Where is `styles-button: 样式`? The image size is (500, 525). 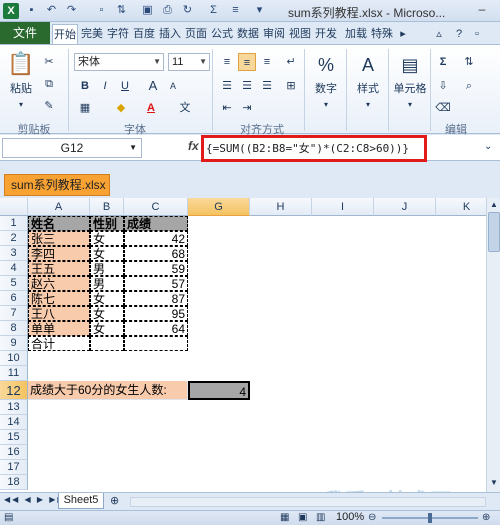 styles-button: 样式 is located at coordinates (368, 89).